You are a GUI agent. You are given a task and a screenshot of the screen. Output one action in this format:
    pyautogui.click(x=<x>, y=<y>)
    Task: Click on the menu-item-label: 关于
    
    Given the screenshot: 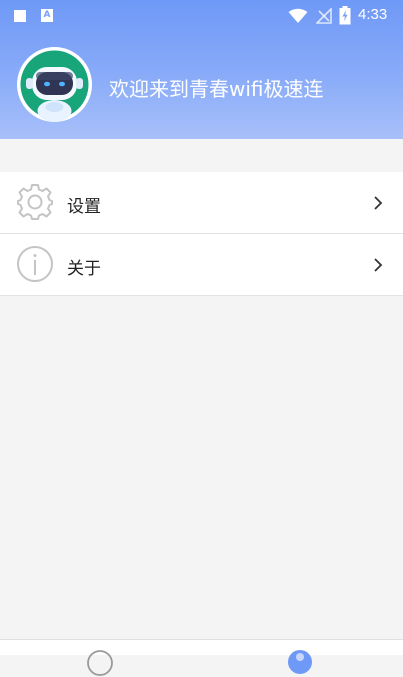 What is the action you would take?
    pyautogui.click(x=84, y=269)
    